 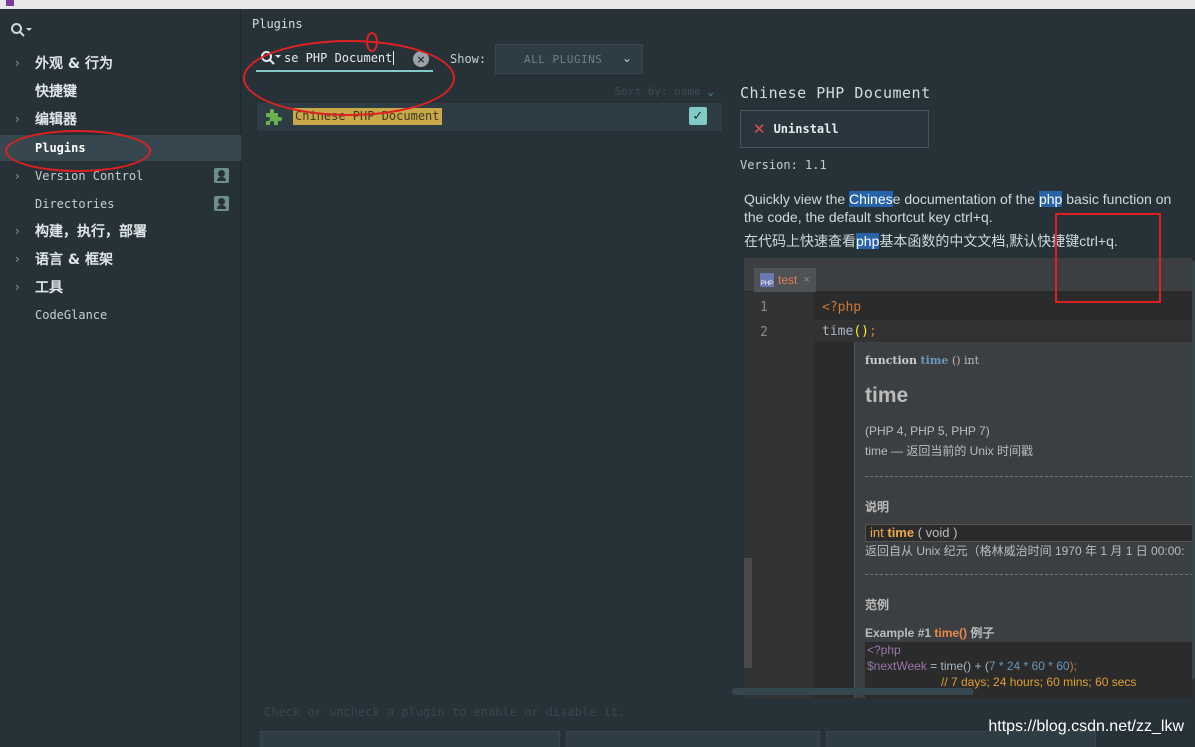 What do you see at coordinates (797, 199) in the screenshot?
I see `desc-text: Quickly view the` at bounding box center [797, 199].